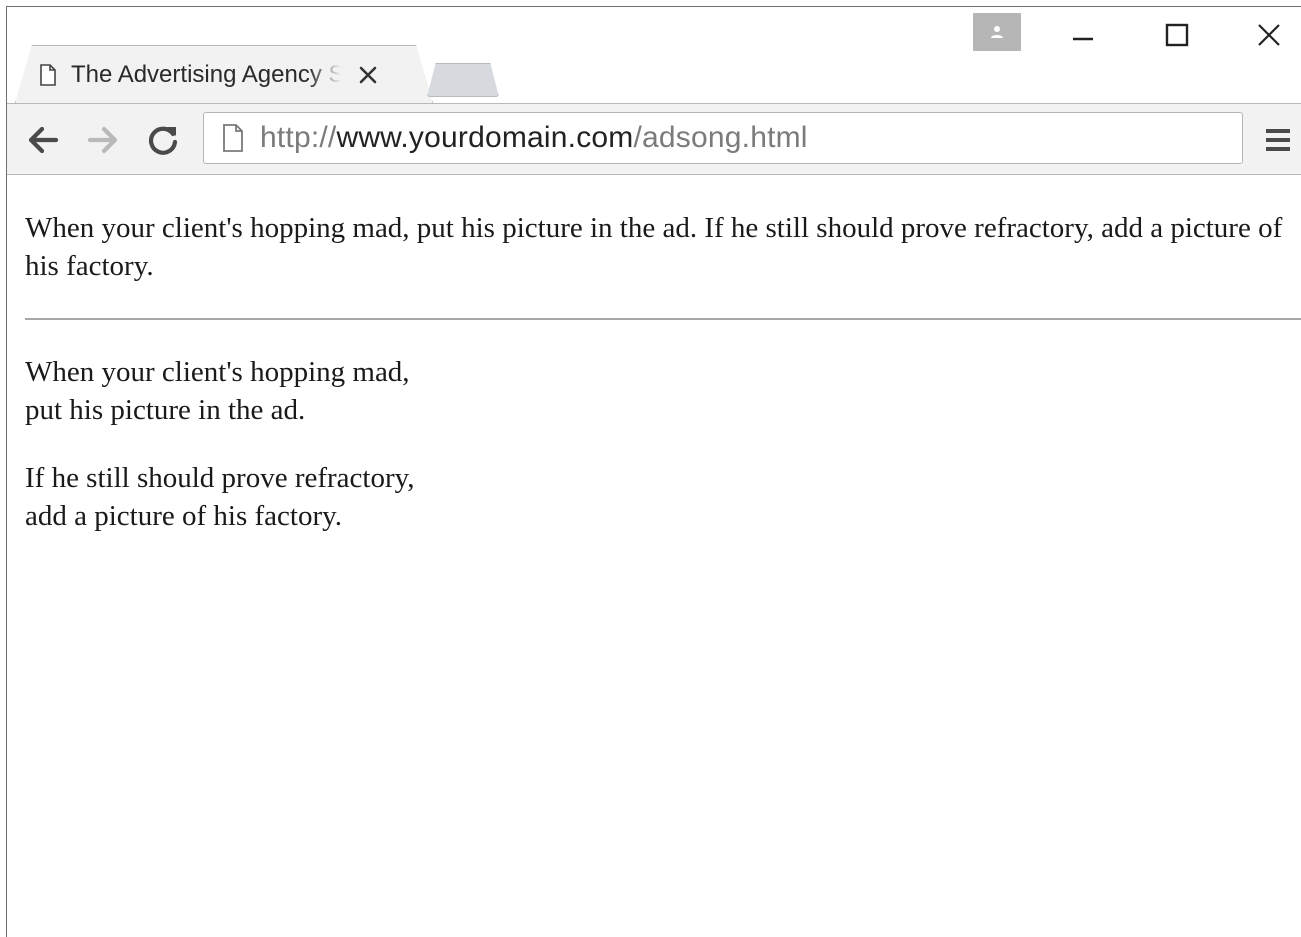 This screenshot has width=1301, height=937. Describe the element at coordinates (163, 140) in the screenshot. I see `reload-icon` at that location.